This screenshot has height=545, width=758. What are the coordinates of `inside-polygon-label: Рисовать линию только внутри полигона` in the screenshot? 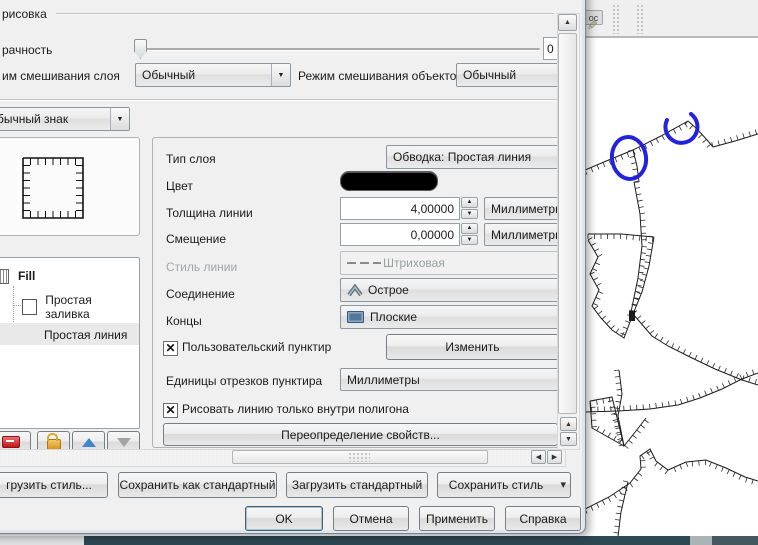 It's located at (295, 409).